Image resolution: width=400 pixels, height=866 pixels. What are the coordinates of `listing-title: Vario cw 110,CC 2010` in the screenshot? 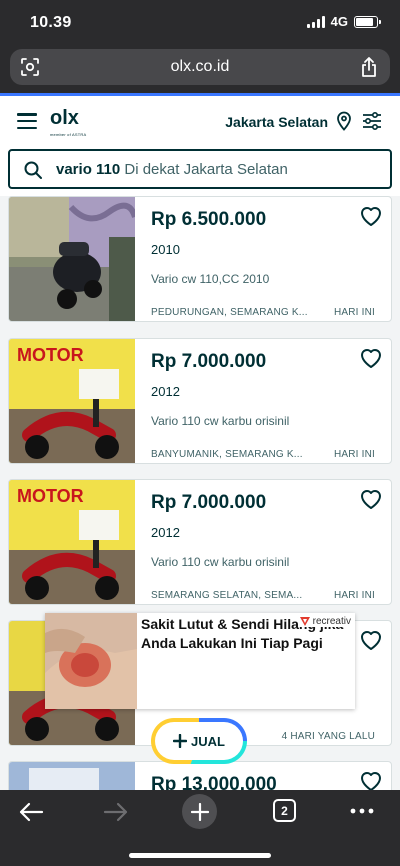 It's located at (210, 279).